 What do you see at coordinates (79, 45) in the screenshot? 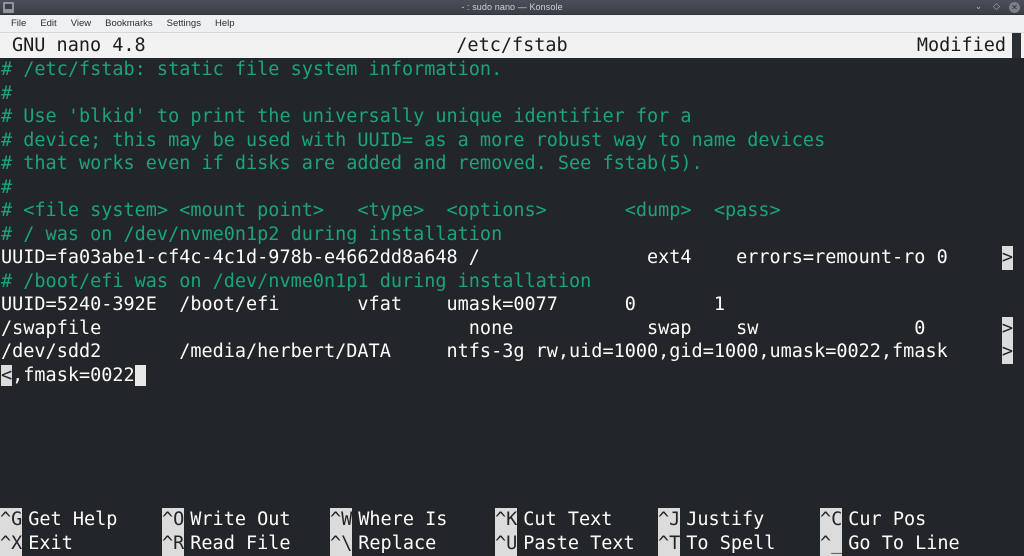
I see `nano-version-label: GNU nano 4.8` at bounding box center [79, 45].